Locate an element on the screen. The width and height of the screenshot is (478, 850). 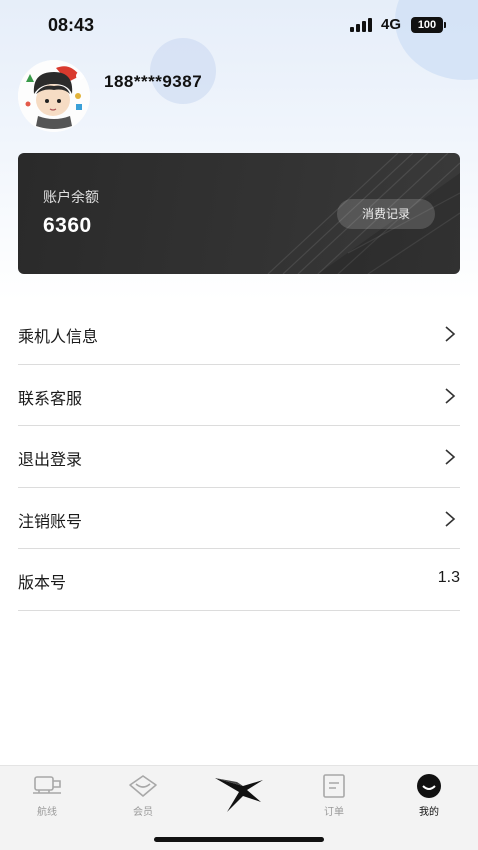
avatar is located at coordinates (54, 96).